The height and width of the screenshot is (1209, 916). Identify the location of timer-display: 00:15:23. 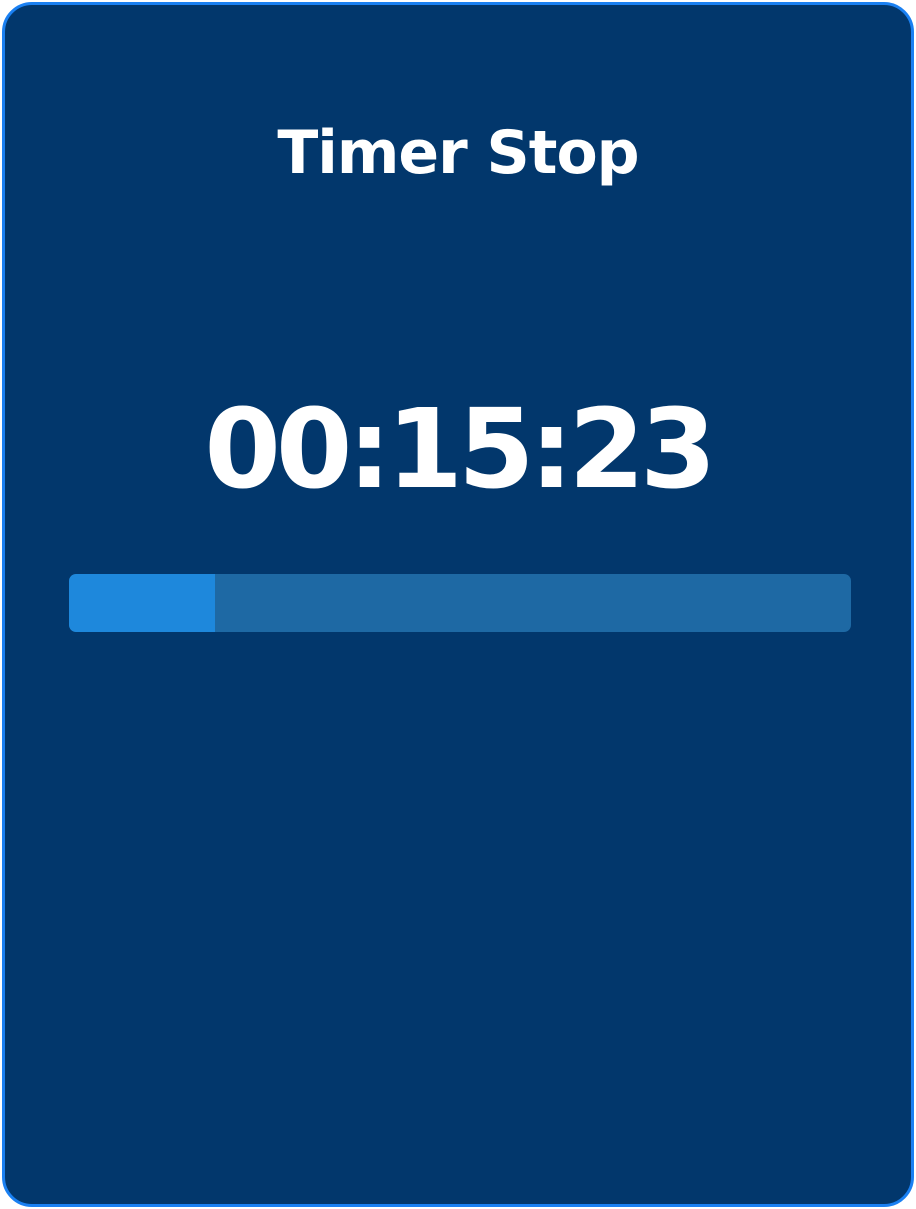
(460, 449).